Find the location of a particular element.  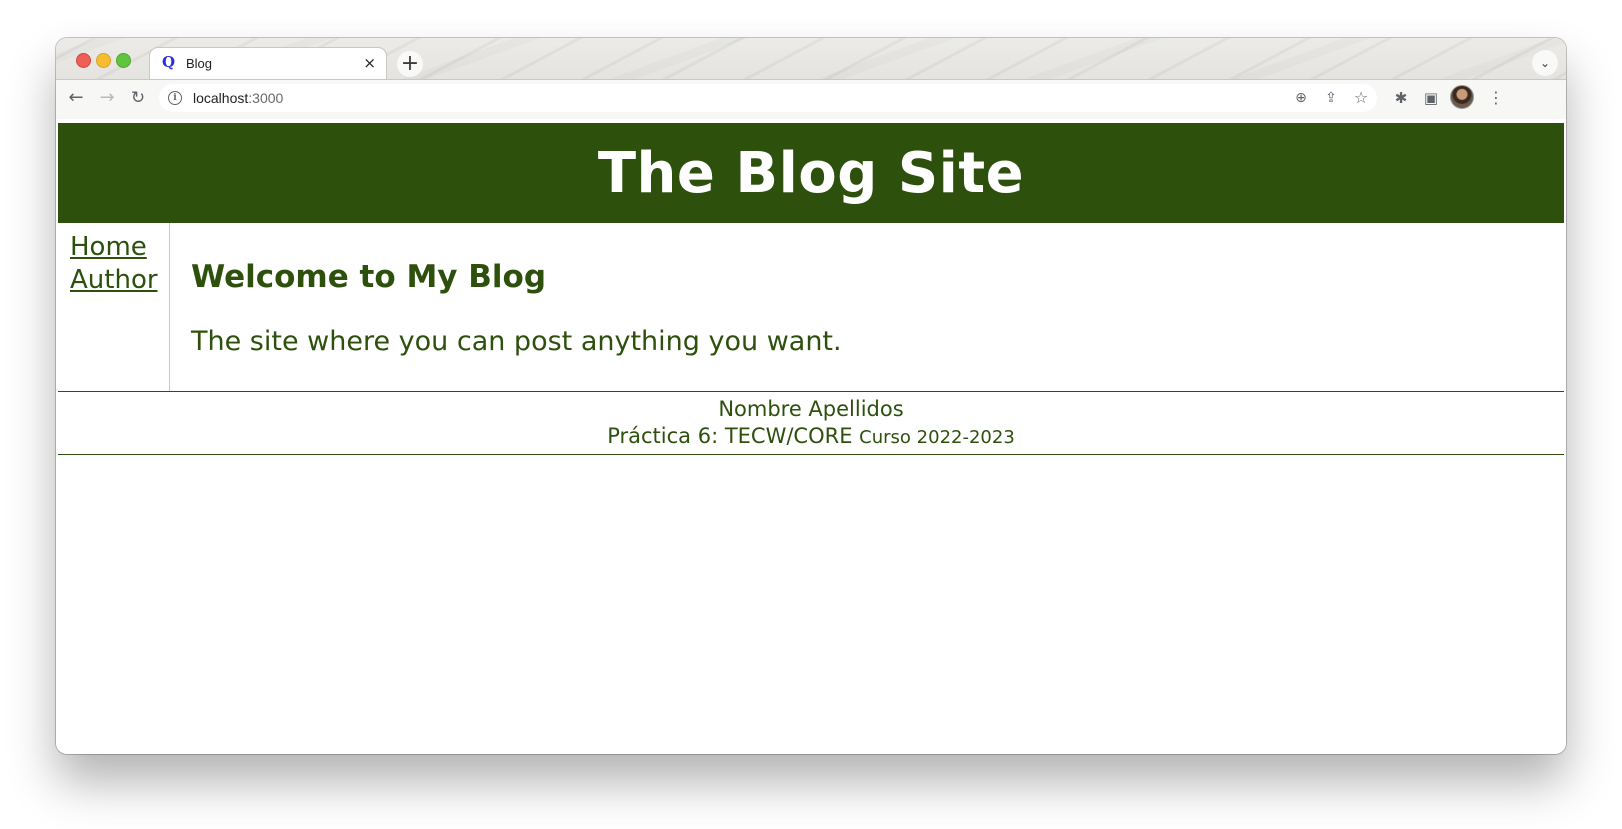

browser-toolbar: ← → ↻ i localhost:3000 ⊕ ⇪ ☆ ✱ ▣ ⋮ is located at coordinates (811, 99).